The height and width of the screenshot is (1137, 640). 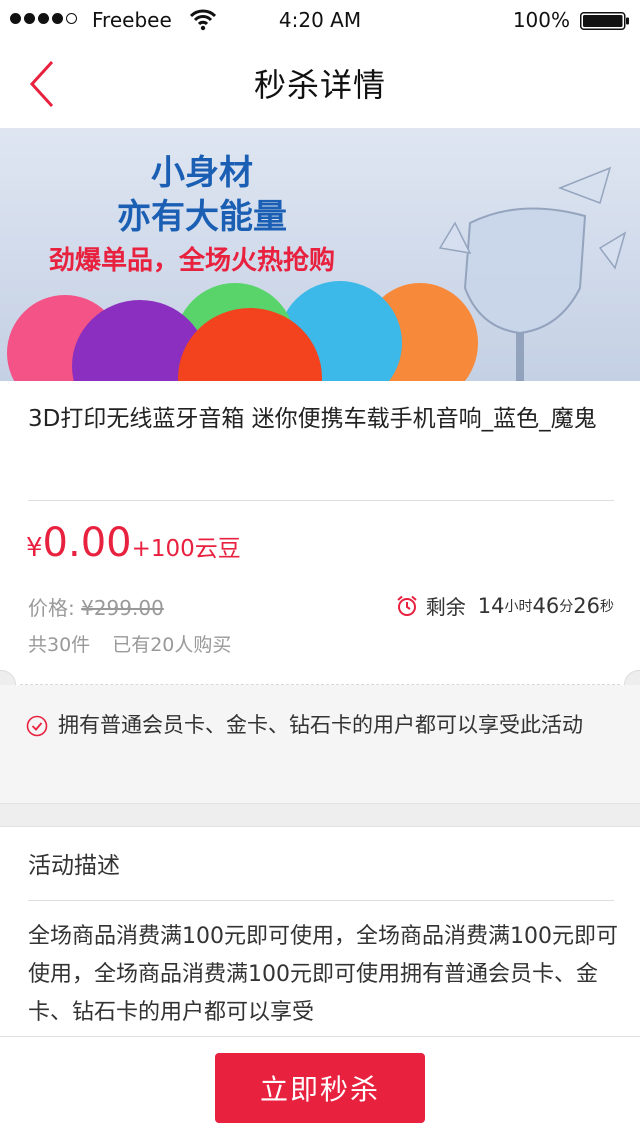 I want to click on price-currency: ¥, so click(x=34, y=548).